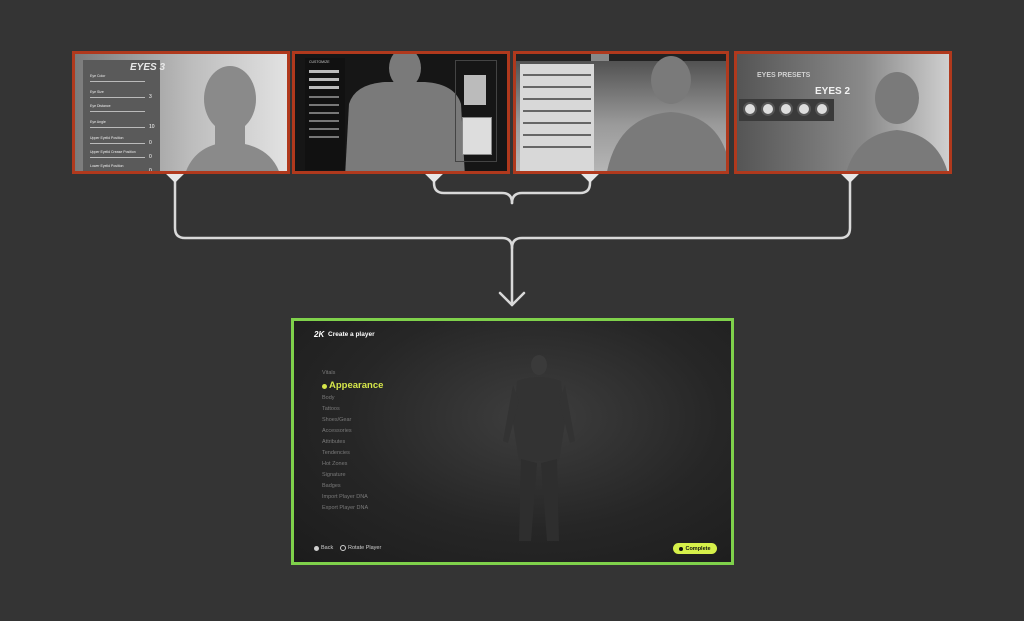 The height and width of the screenshot is (621, 1024). I want to click on rotate-icon, so click(343, 548).